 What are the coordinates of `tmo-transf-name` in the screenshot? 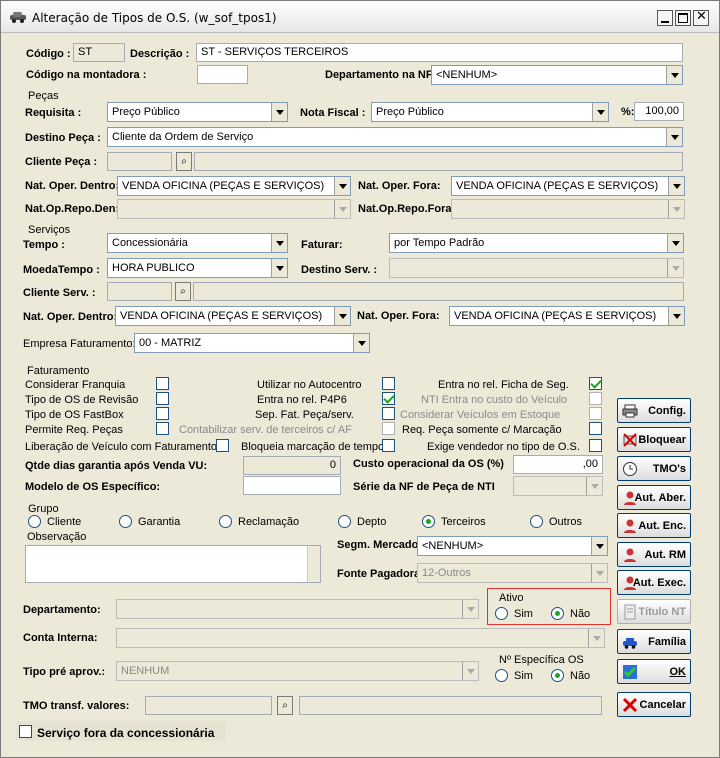 It's located at (450, 705).